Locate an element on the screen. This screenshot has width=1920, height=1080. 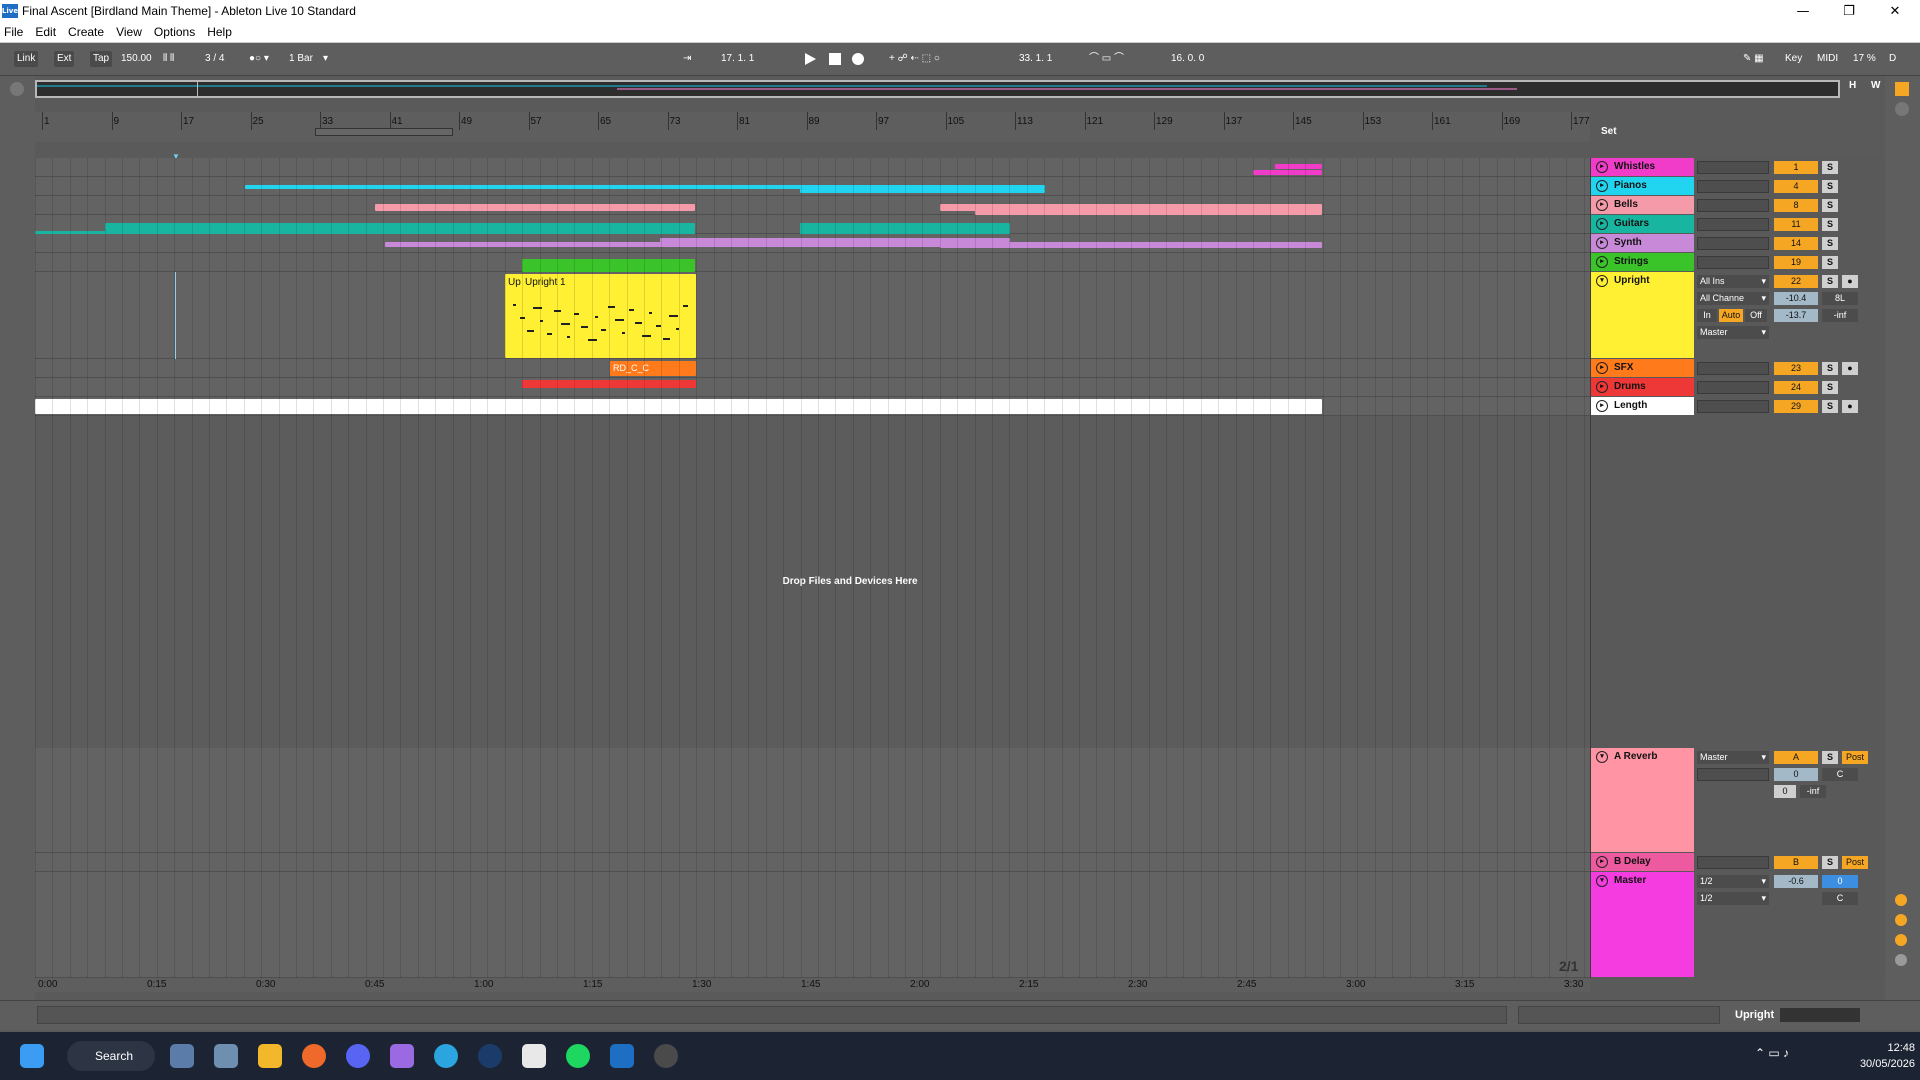
input-channel-dropdown: All Channe is located at coordinates (1733, 298).